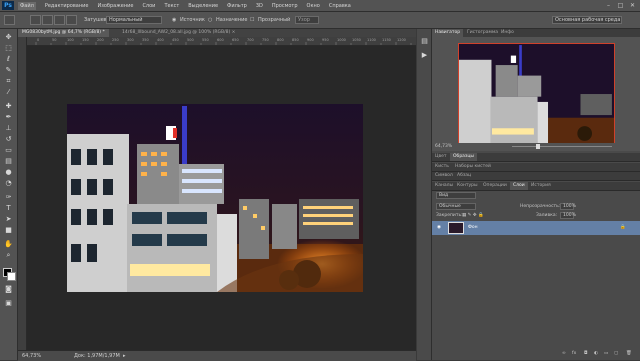 The width and height of the screenshot is (640, 361). What do you see at coordinates (620, 5) in the screenshot?
I see `maximize-icon: □` at bounding box center [620, 5].